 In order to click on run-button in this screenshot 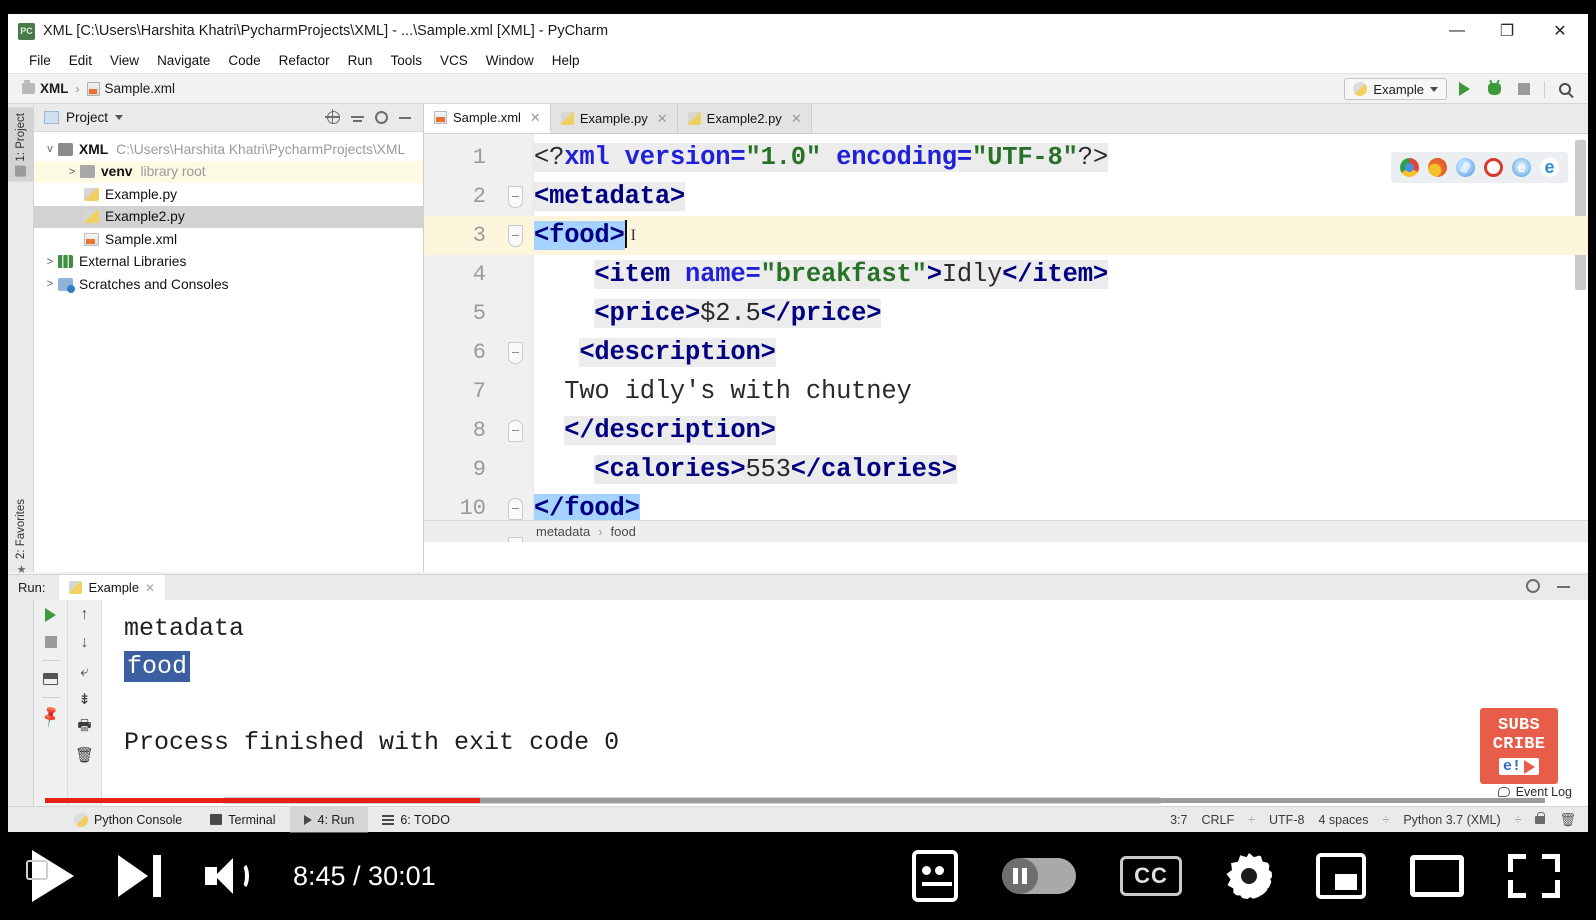, I will do `click(1464, 89)`.